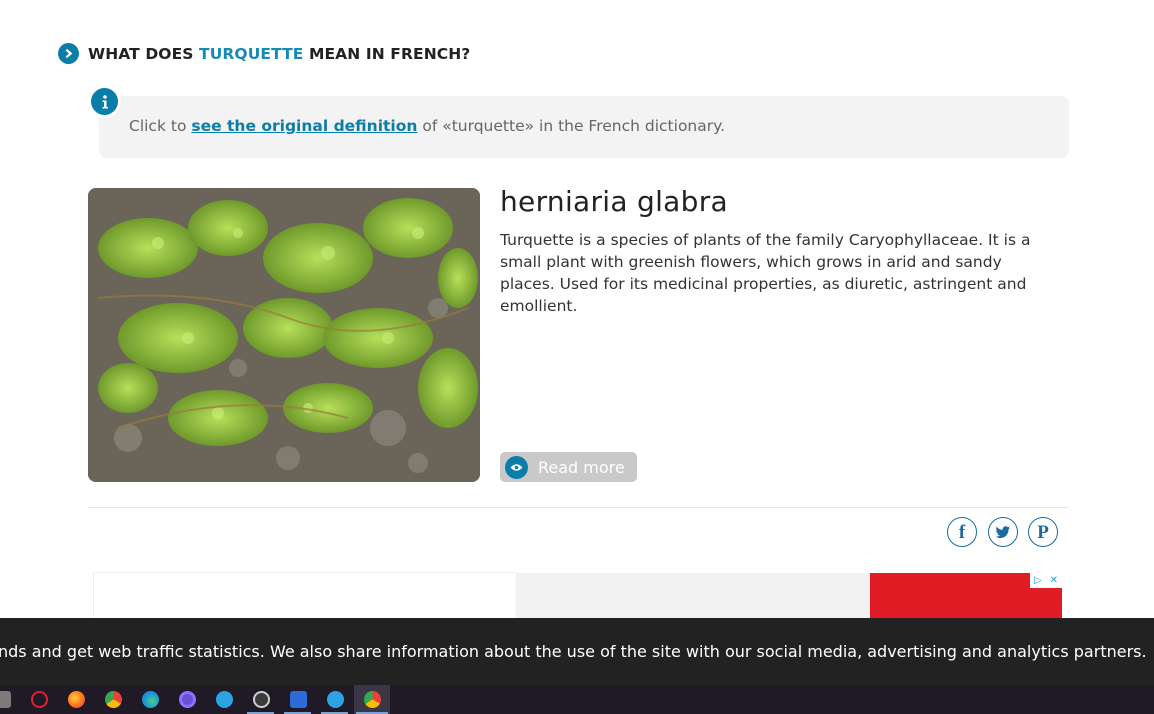 This screenshot has width=1154, height=714. I want to click on opera-icon, so click(39, 699).